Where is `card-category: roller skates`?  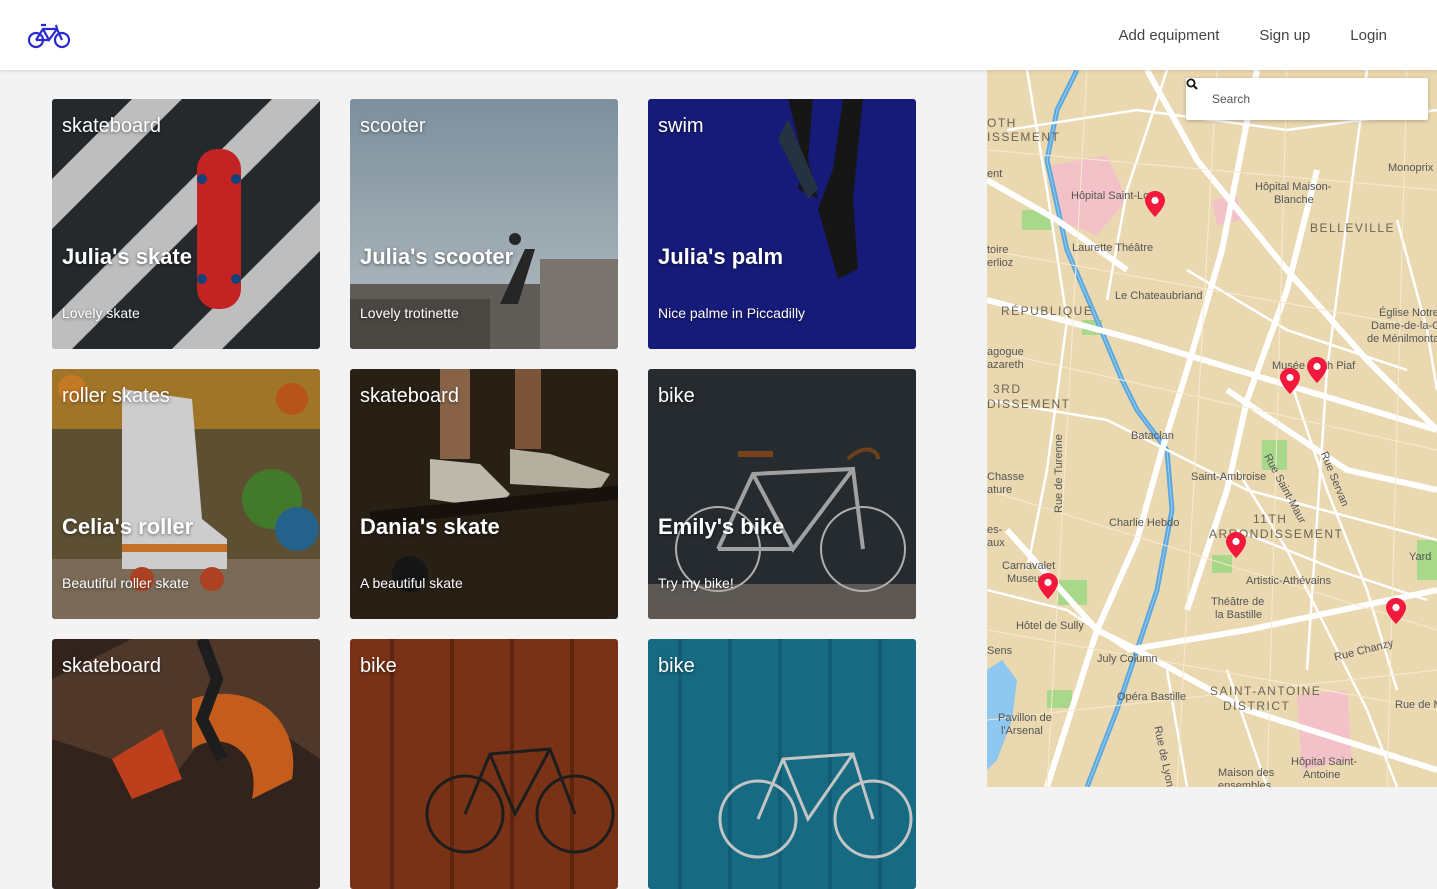
card-category: roller skates is located at coordinates (116, 396).